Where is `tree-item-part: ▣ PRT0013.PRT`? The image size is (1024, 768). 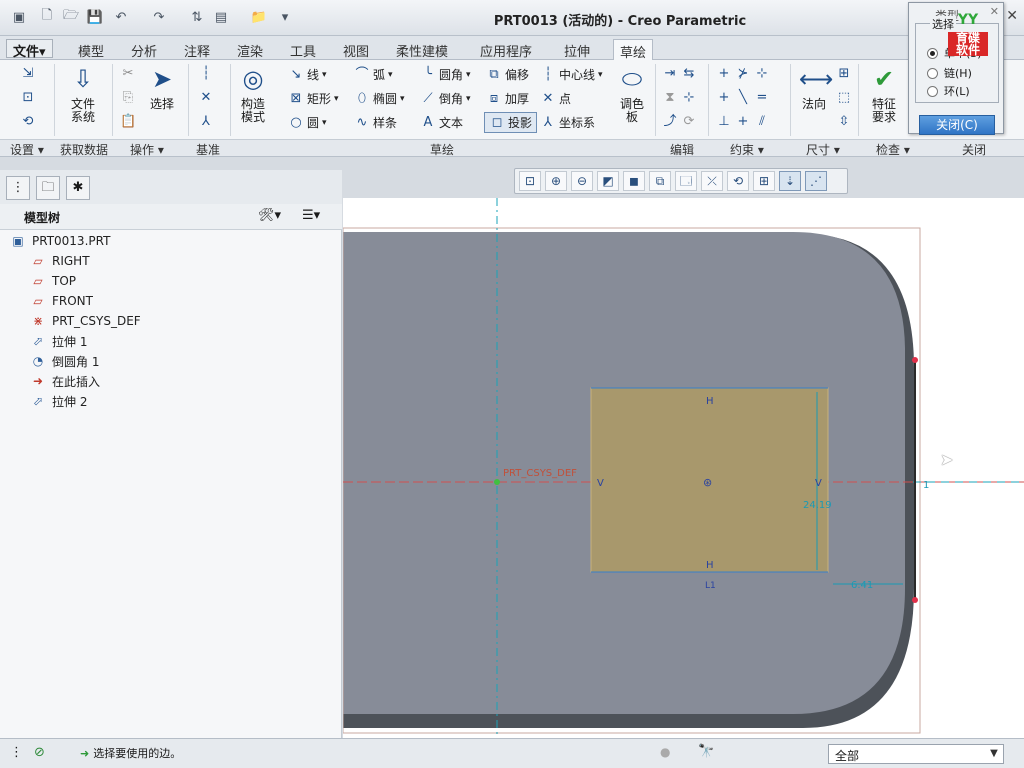 tree-item-part: ▣ PRT0013.PRT is located at coordinates (60, 241).